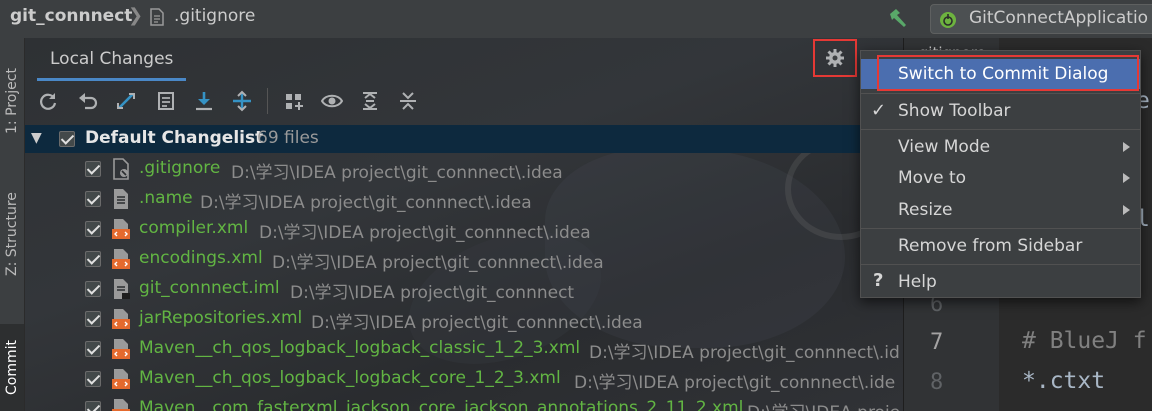  What do you see at coordinates (36, 138) in the screenshot?
I see `expand-caret-icon: ▼` at bounding box center [36, 138].